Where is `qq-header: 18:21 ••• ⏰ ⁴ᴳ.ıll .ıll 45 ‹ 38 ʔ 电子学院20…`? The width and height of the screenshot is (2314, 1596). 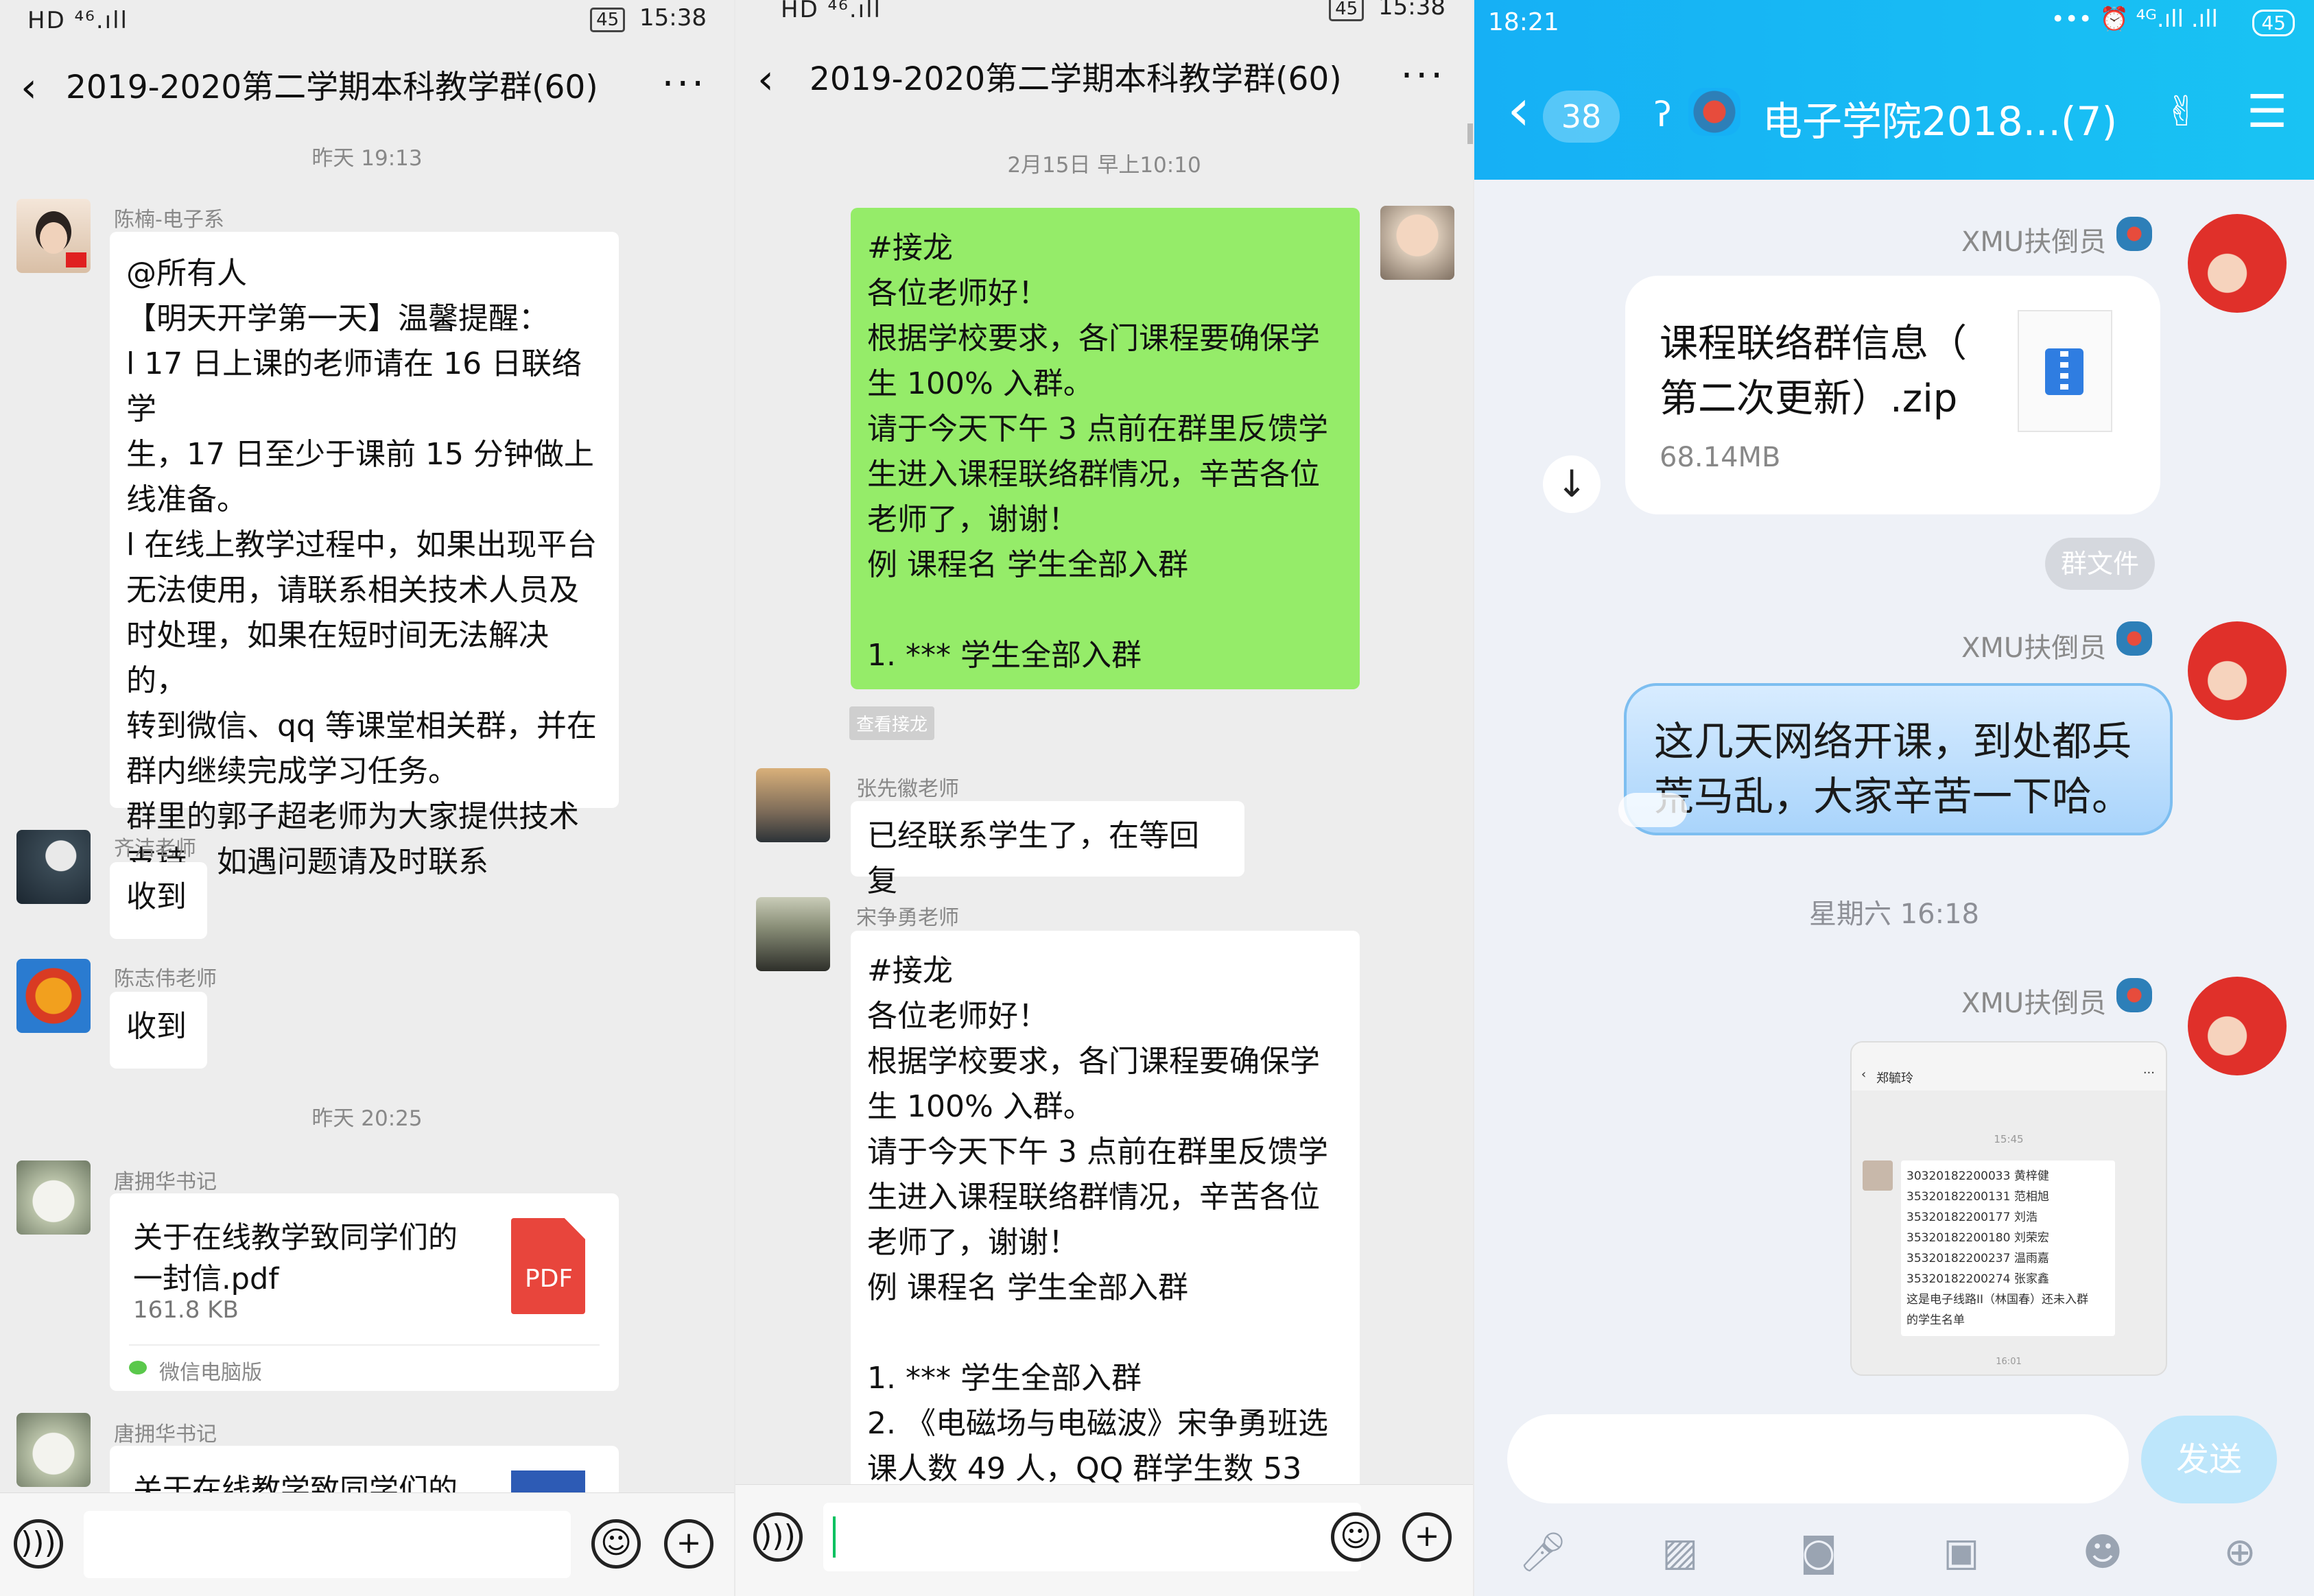
qq-header: 18:21 ••• ⏰ ⁴ᴳ.ıll .ıll 45 ‹ 38 ʔ 电子学院20… is located at coordinates (1894, 90).